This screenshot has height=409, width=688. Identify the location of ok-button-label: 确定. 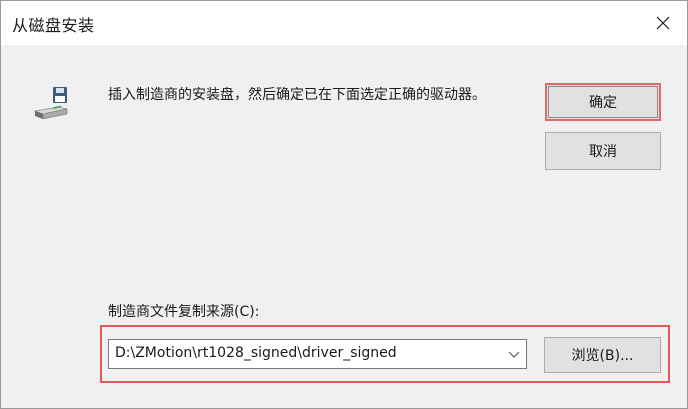
(603, 102).